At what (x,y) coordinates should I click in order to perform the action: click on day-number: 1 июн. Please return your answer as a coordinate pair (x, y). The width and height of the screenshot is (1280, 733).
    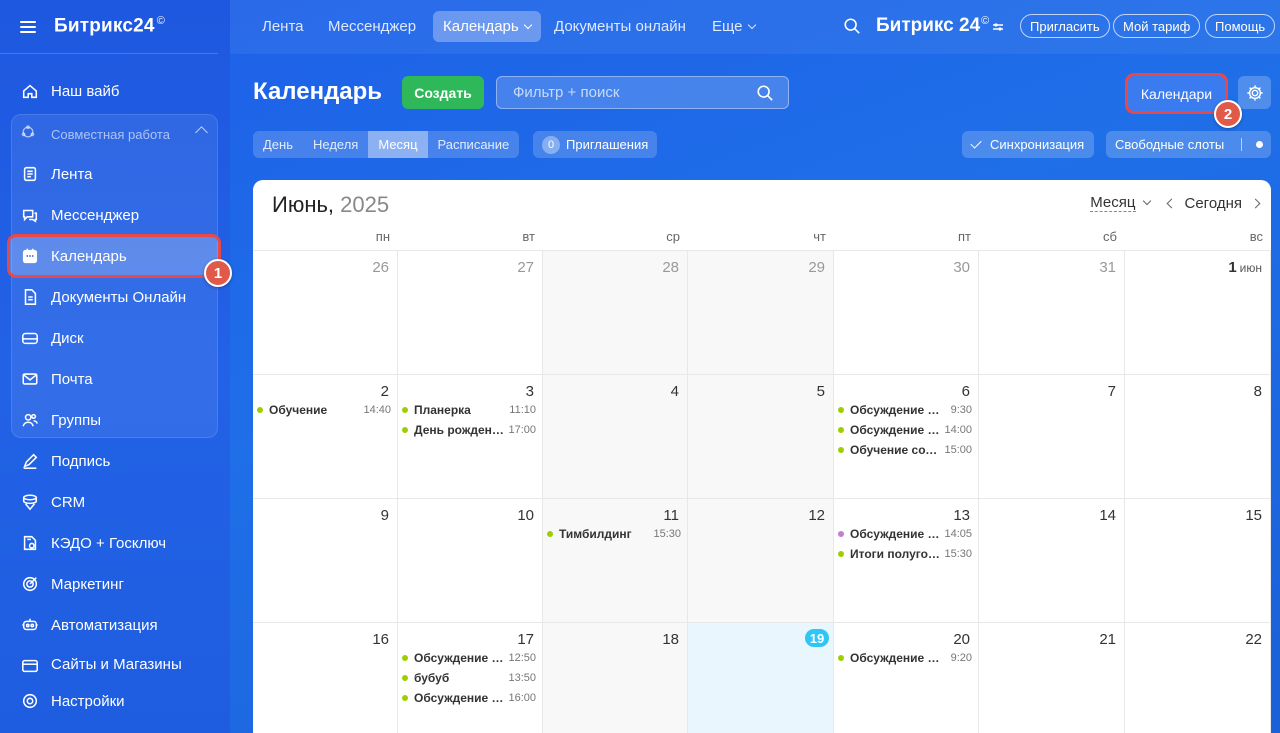
    Looking at the image, I should click on (1245, 267).